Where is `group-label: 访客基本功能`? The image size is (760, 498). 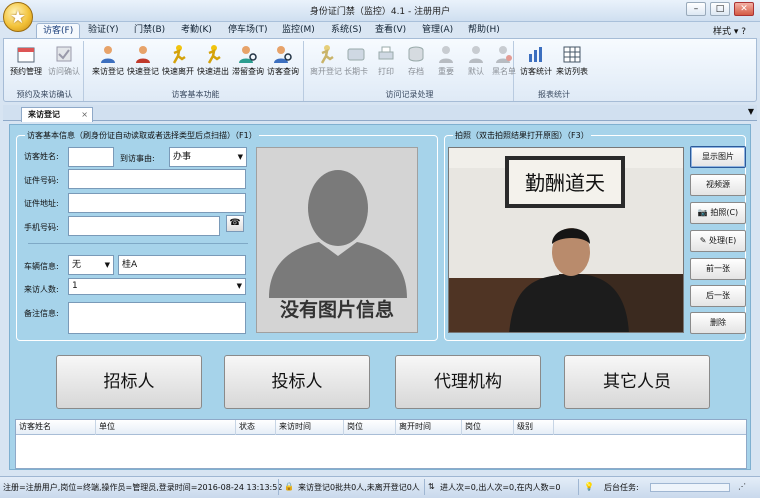
group-label: 访客基本功能 is located at coordinates (195, 94).